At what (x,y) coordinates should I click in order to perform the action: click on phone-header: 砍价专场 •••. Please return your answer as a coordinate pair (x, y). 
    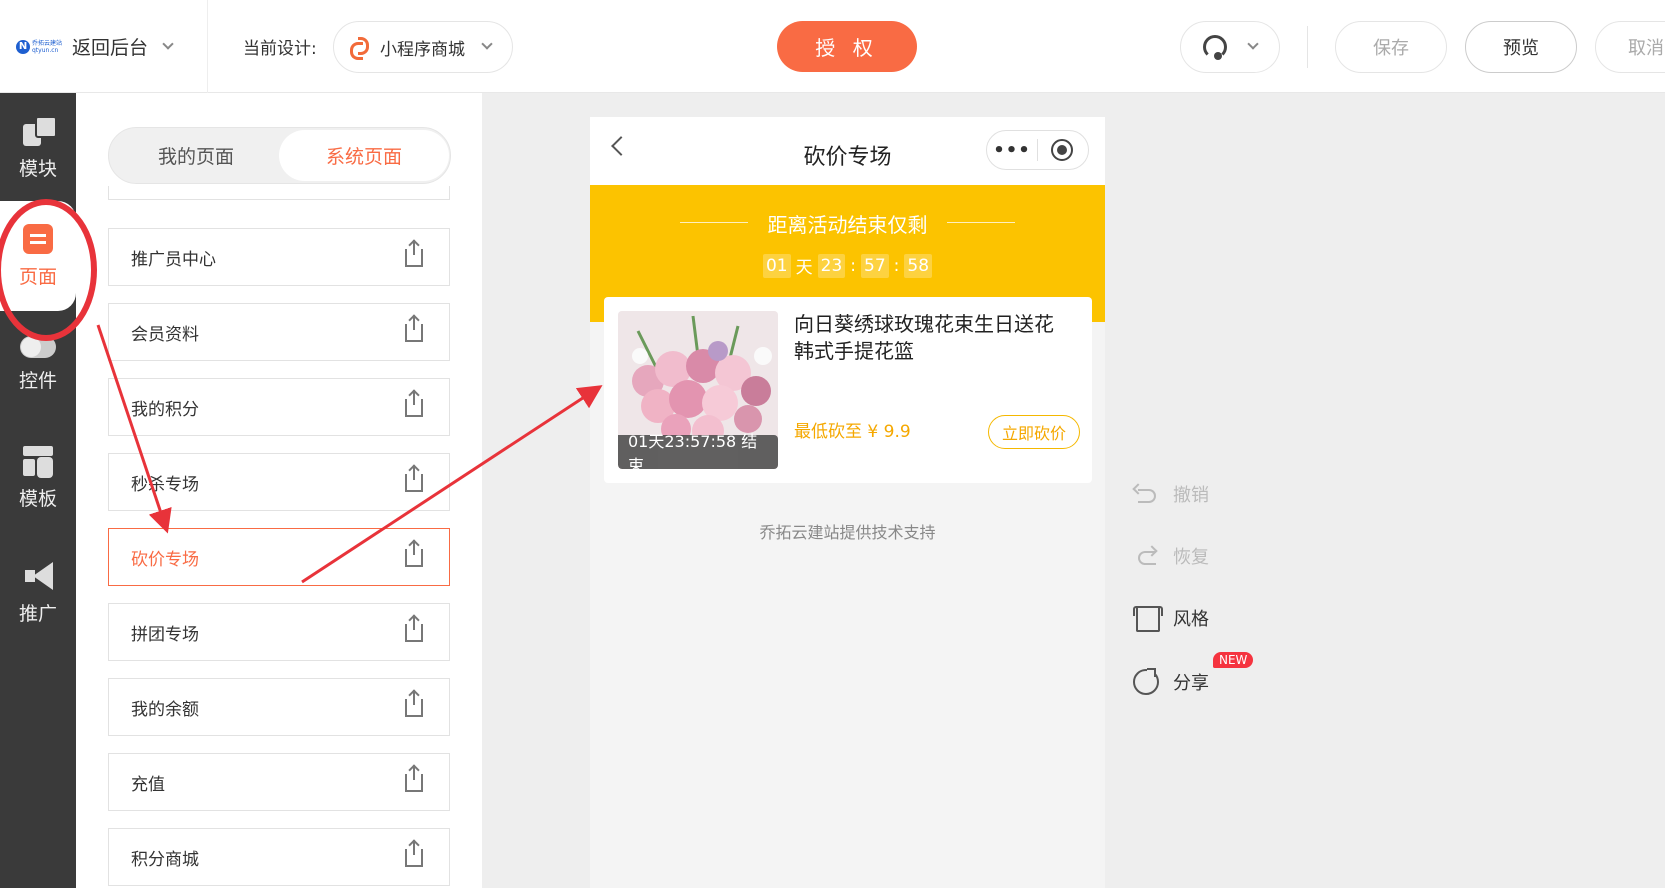
    Looking at the image, I should click on (847, 151).